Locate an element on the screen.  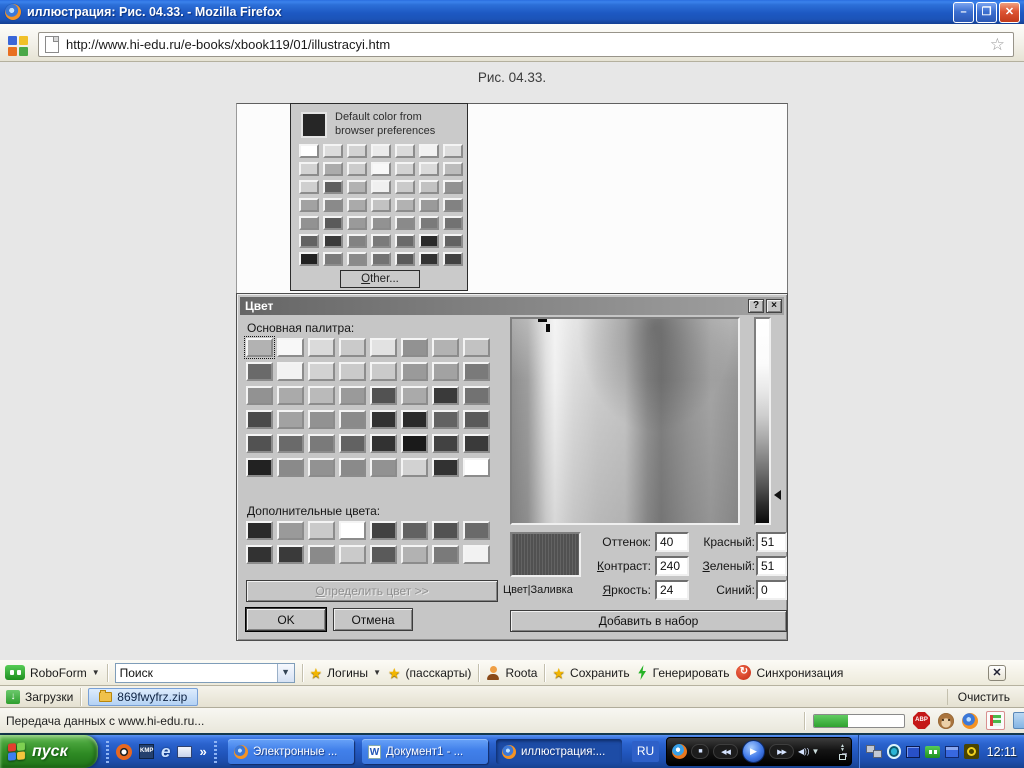
logins-button: ★ Логины ▼ is located at coordinates (345, 673).